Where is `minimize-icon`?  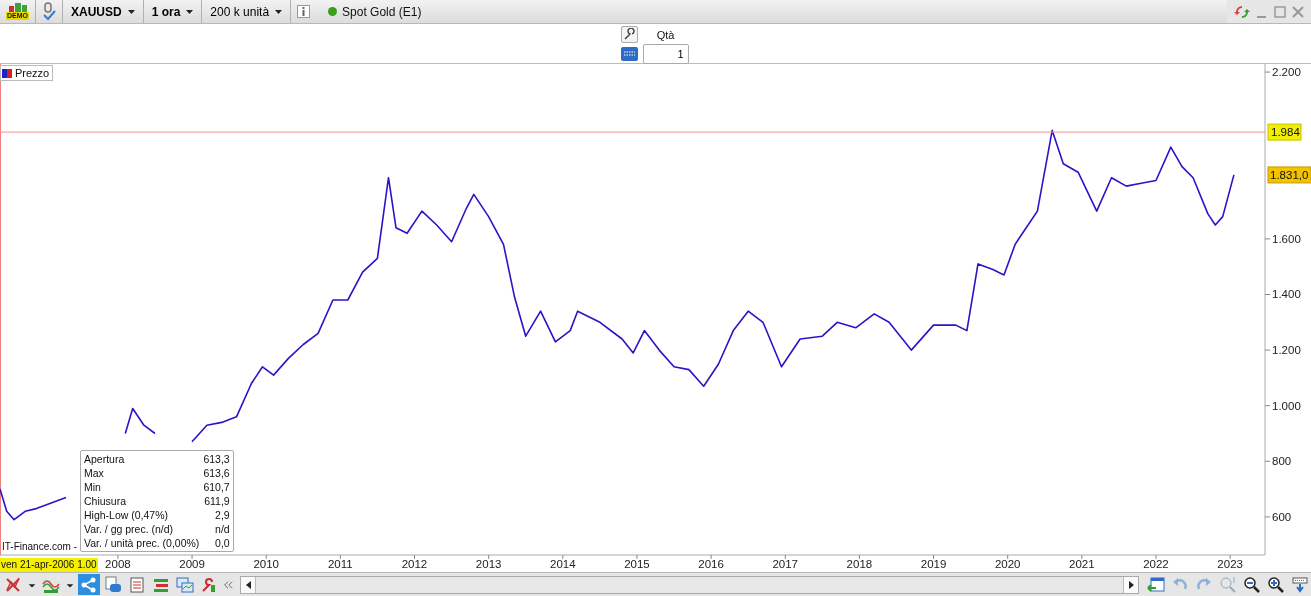
minimize-icon is located at coordinates (1261, 16).